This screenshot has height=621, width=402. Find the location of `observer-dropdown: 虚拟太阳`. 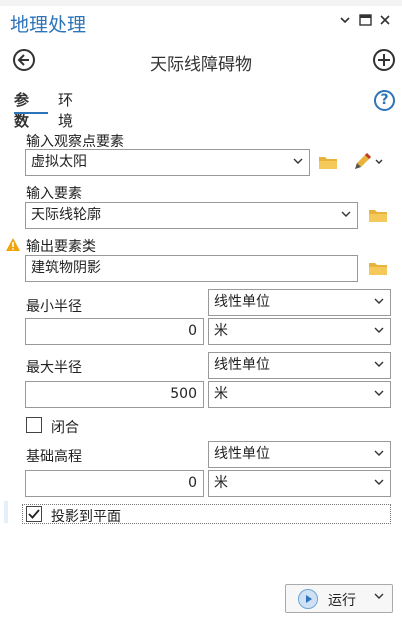

observer-dropdown: 虚拟太阳 is located at coordinates (167, 162).